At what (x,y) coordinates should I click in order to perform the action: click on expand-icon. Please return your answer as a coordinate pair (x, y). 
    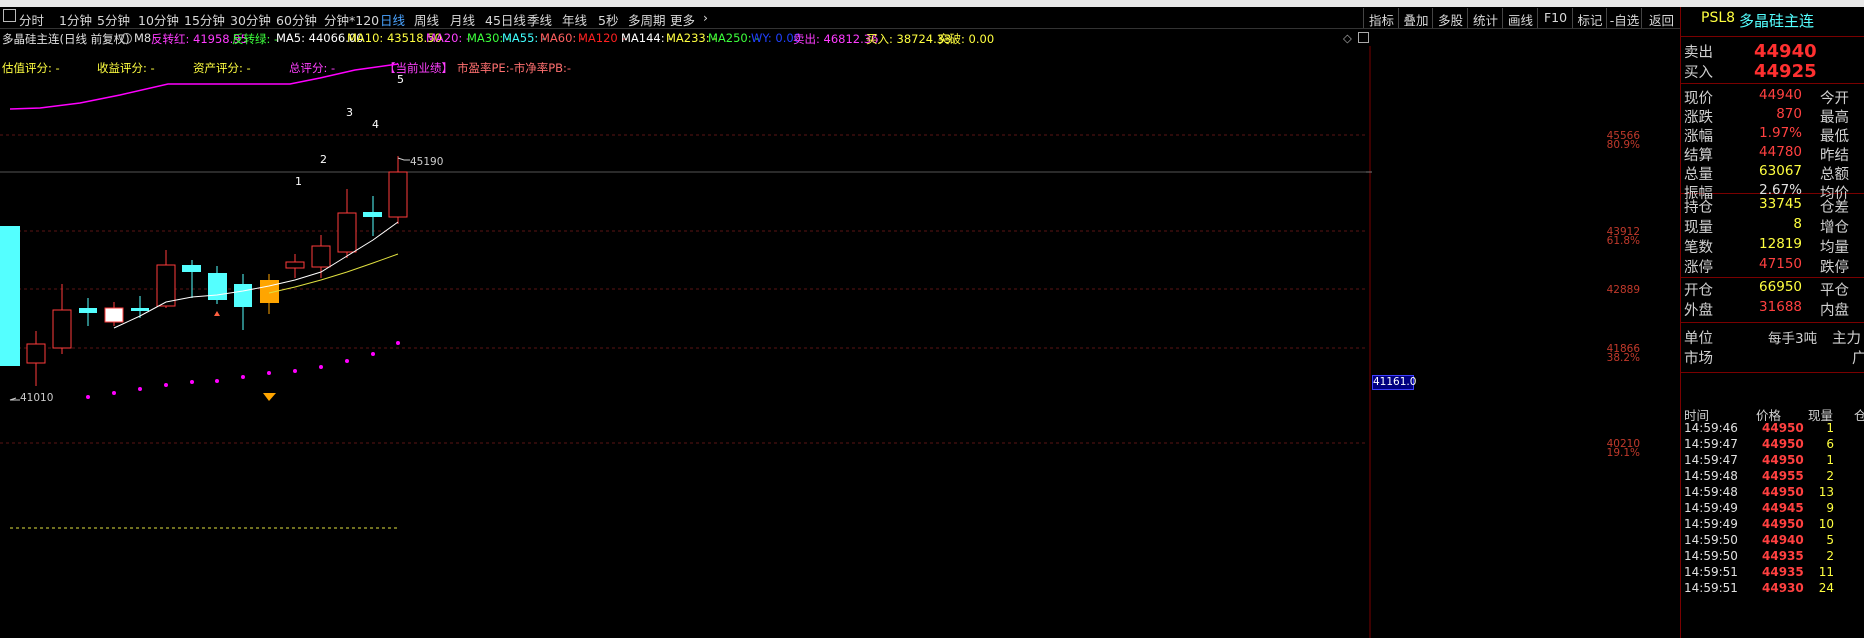
    Looking at the image, I should click on (1363, 37).